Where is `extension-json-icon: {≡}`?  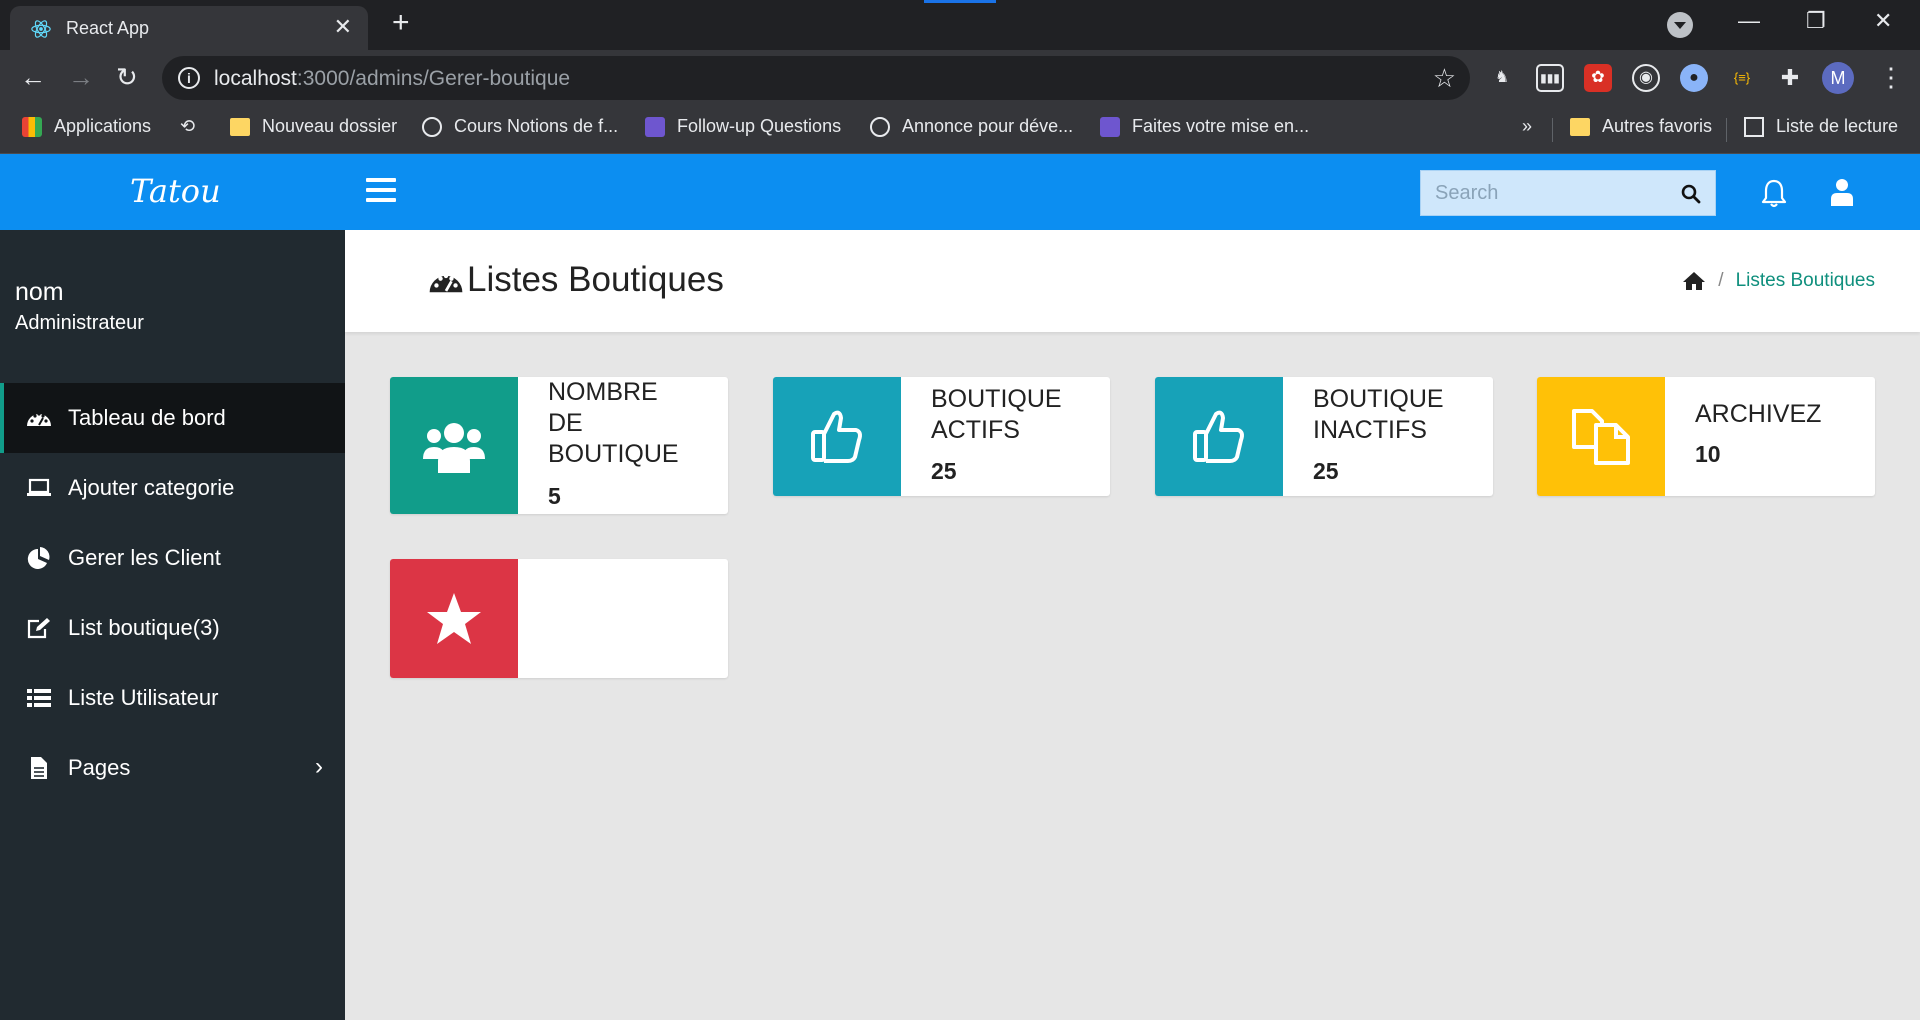
extension-json-icon: {≡} is located at coordinates (1742, 78).